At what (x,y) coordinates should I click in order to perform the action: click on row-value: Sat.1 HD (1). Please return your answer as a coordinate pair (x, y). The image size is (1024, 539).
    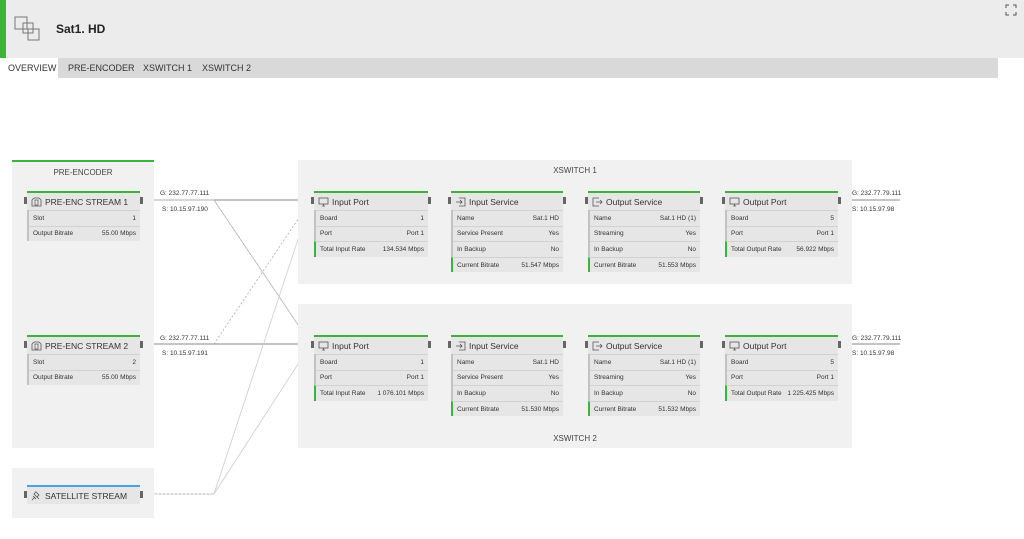
    Looking at the image, I should click on (677, 362).